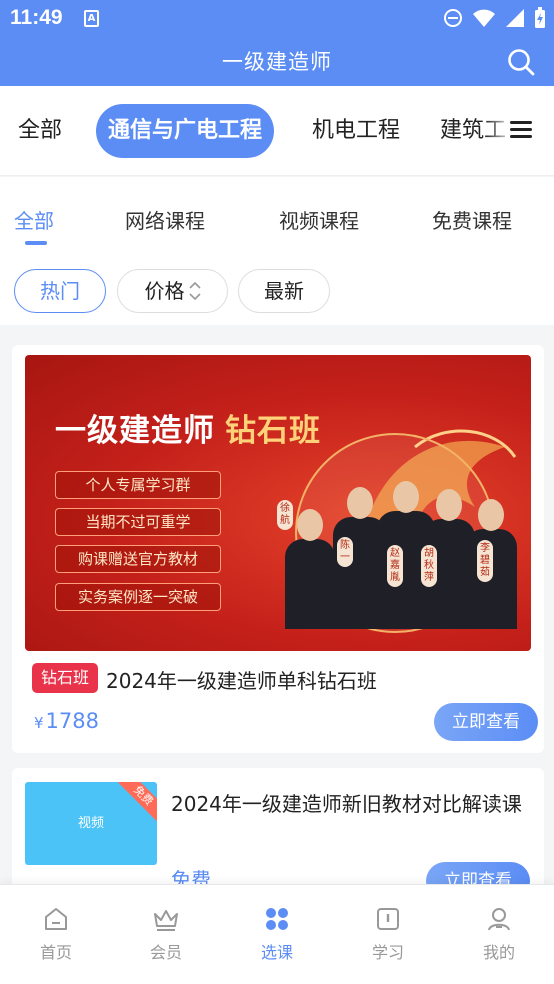 This screenshot has height=984, width=554. I want to click on thumbnail-label: 视频, so click(90, 823).